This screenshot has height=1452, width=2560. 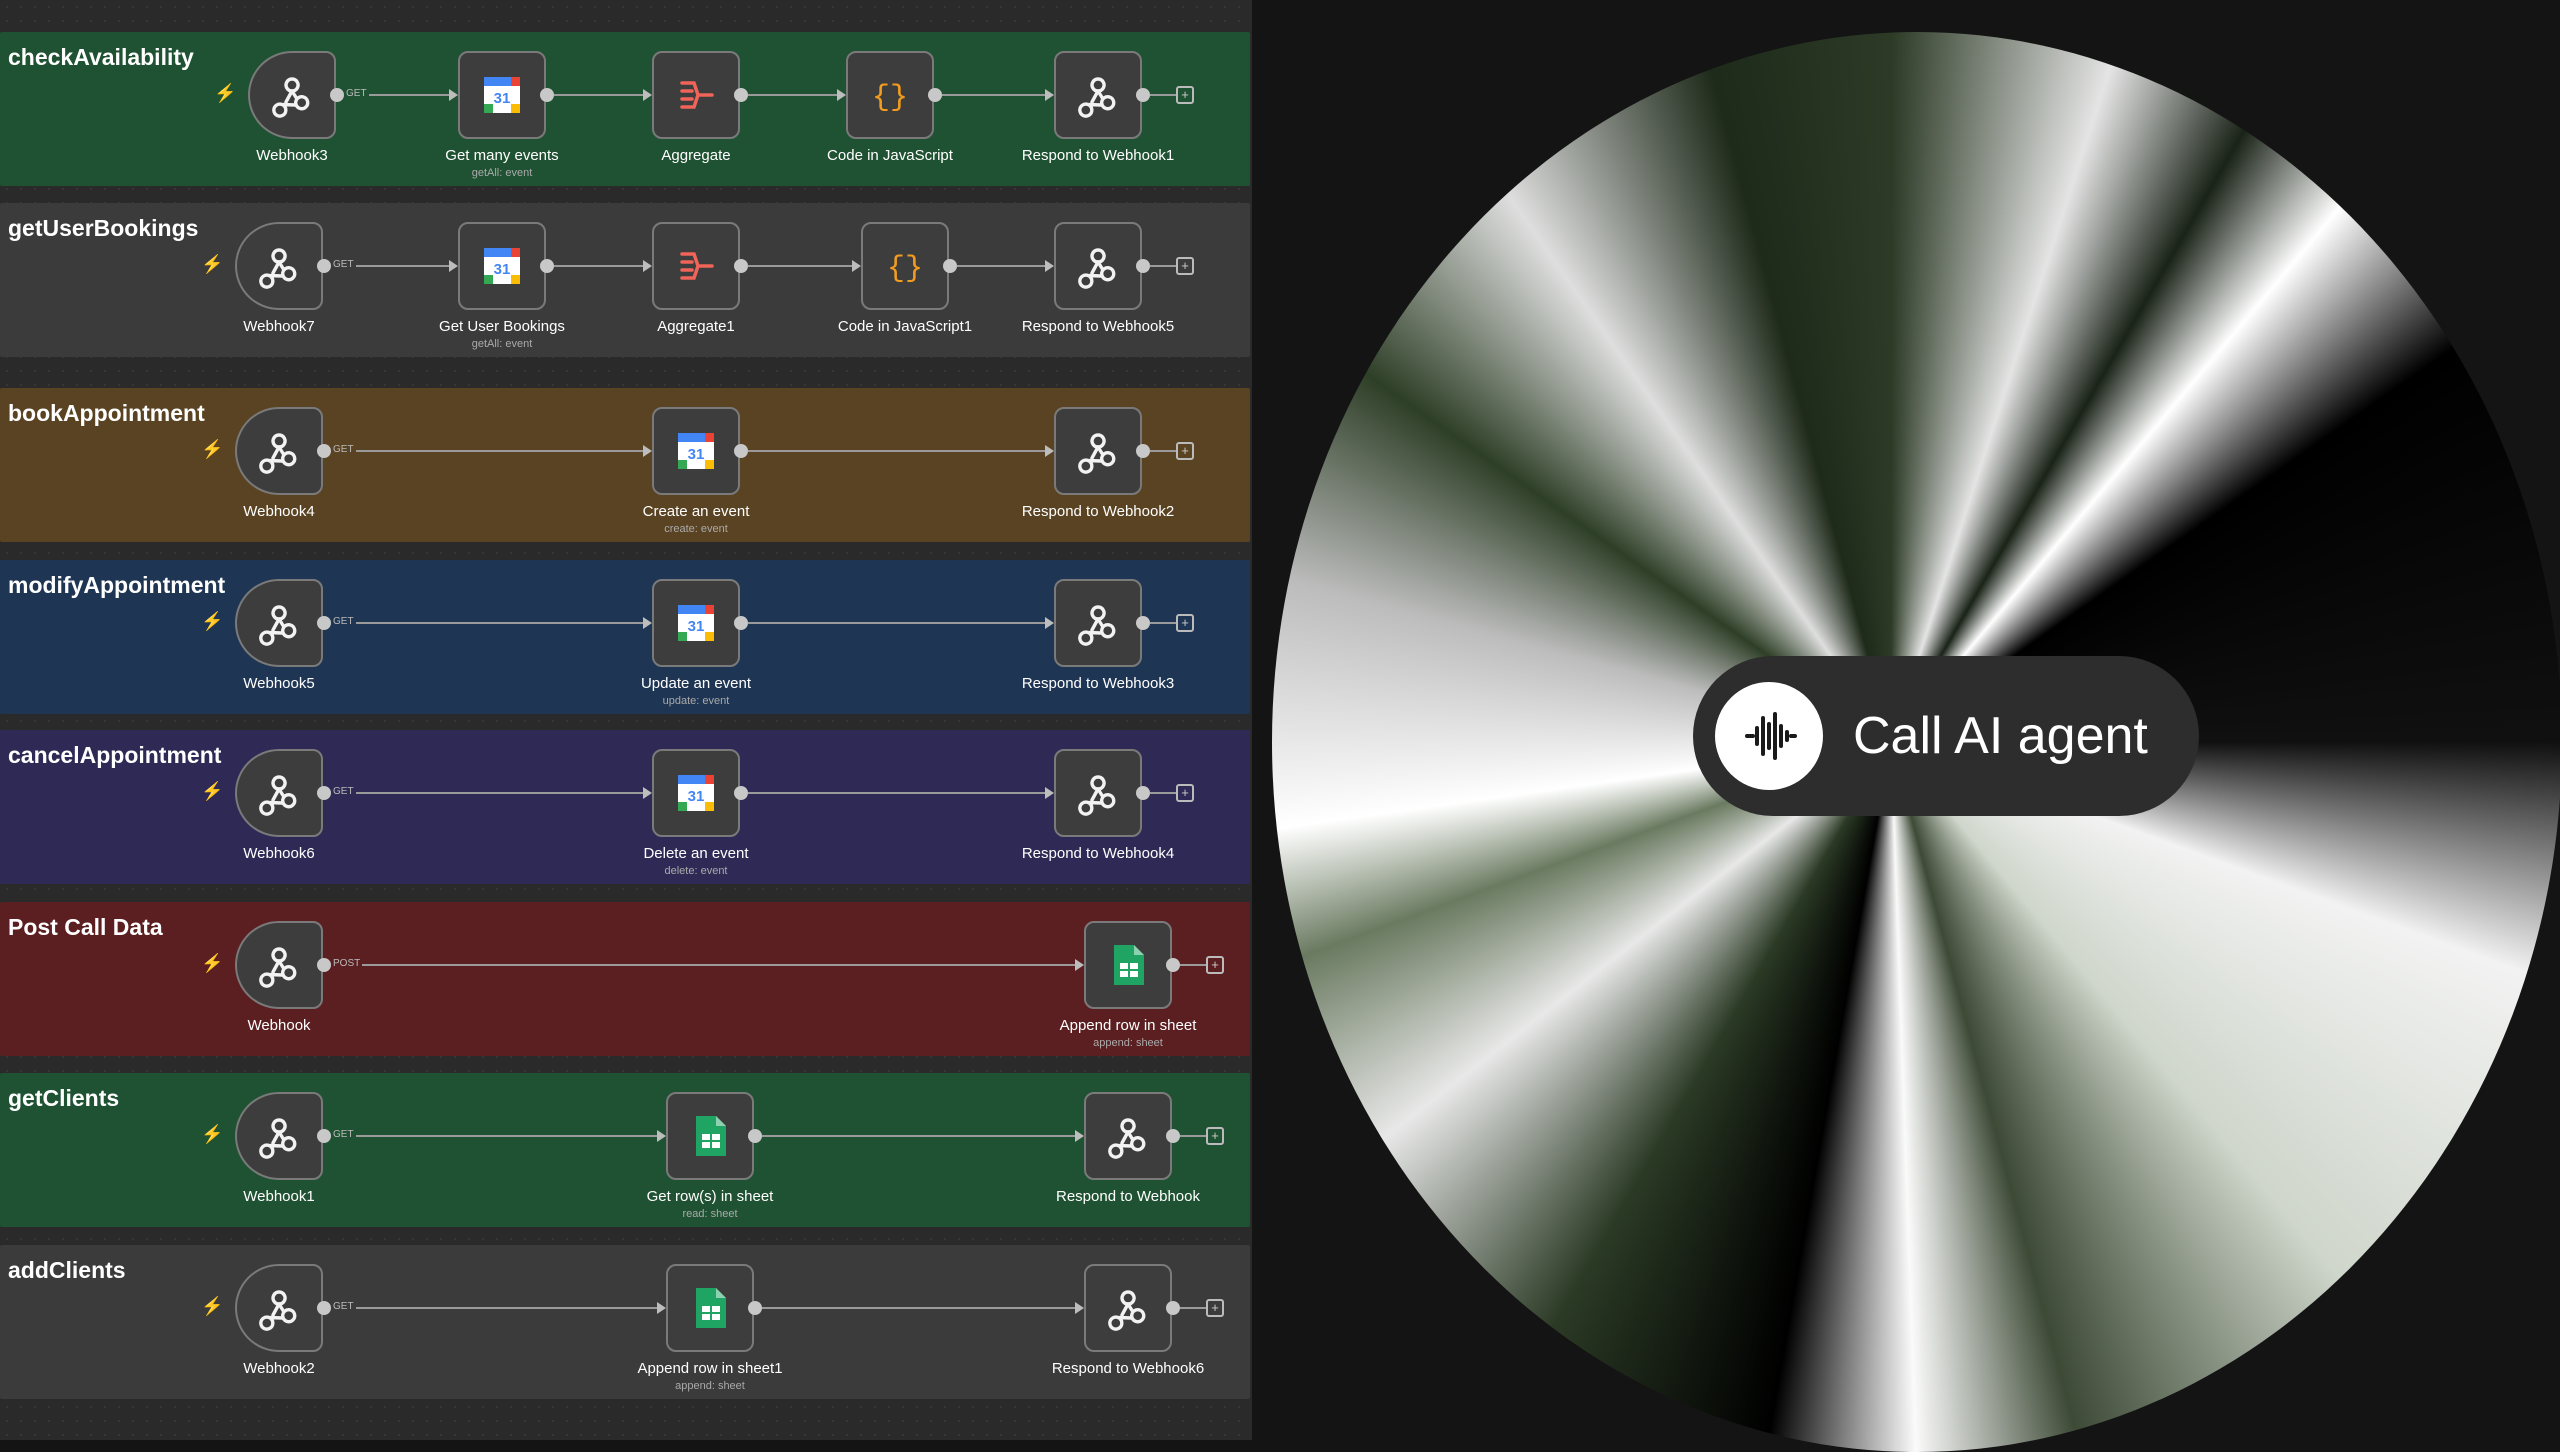 I want to click on calendar-icon: 31, so click(x=696, y=451).